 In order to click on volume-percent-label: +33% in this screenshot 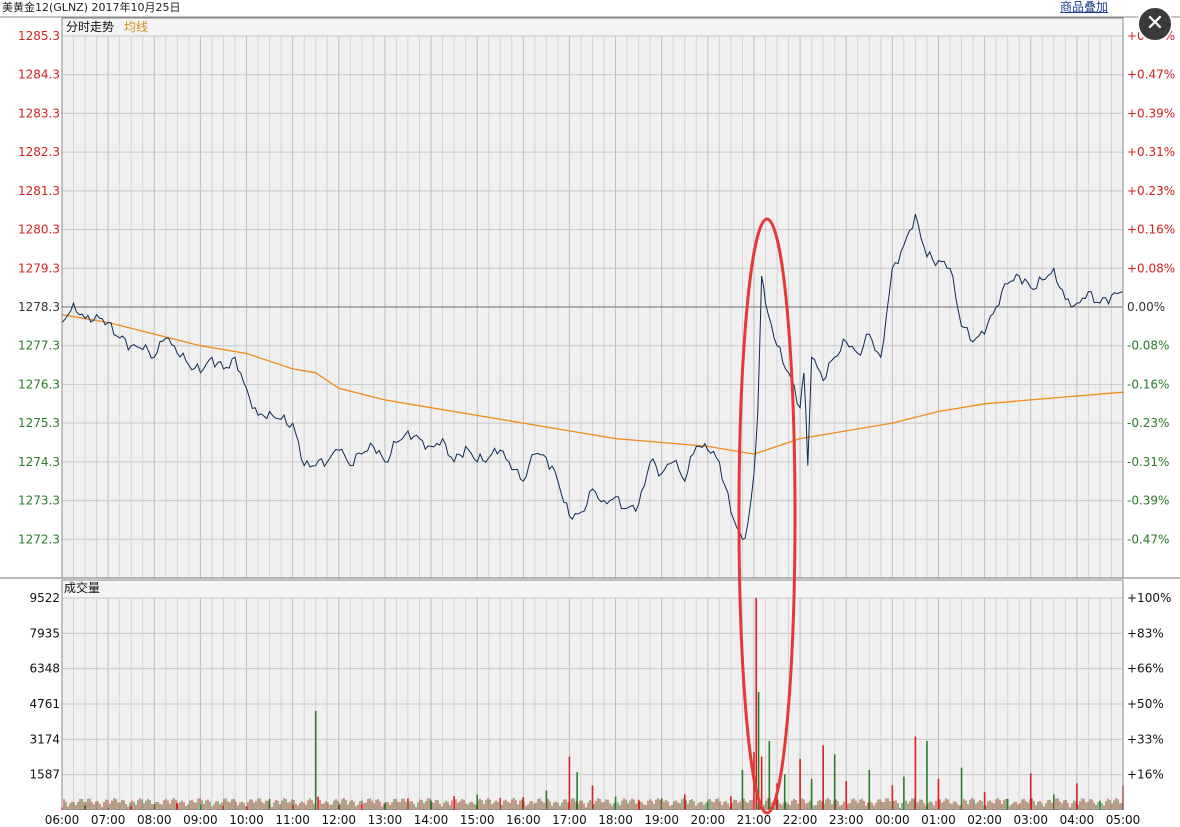, I will do `click(1145, 739)`.